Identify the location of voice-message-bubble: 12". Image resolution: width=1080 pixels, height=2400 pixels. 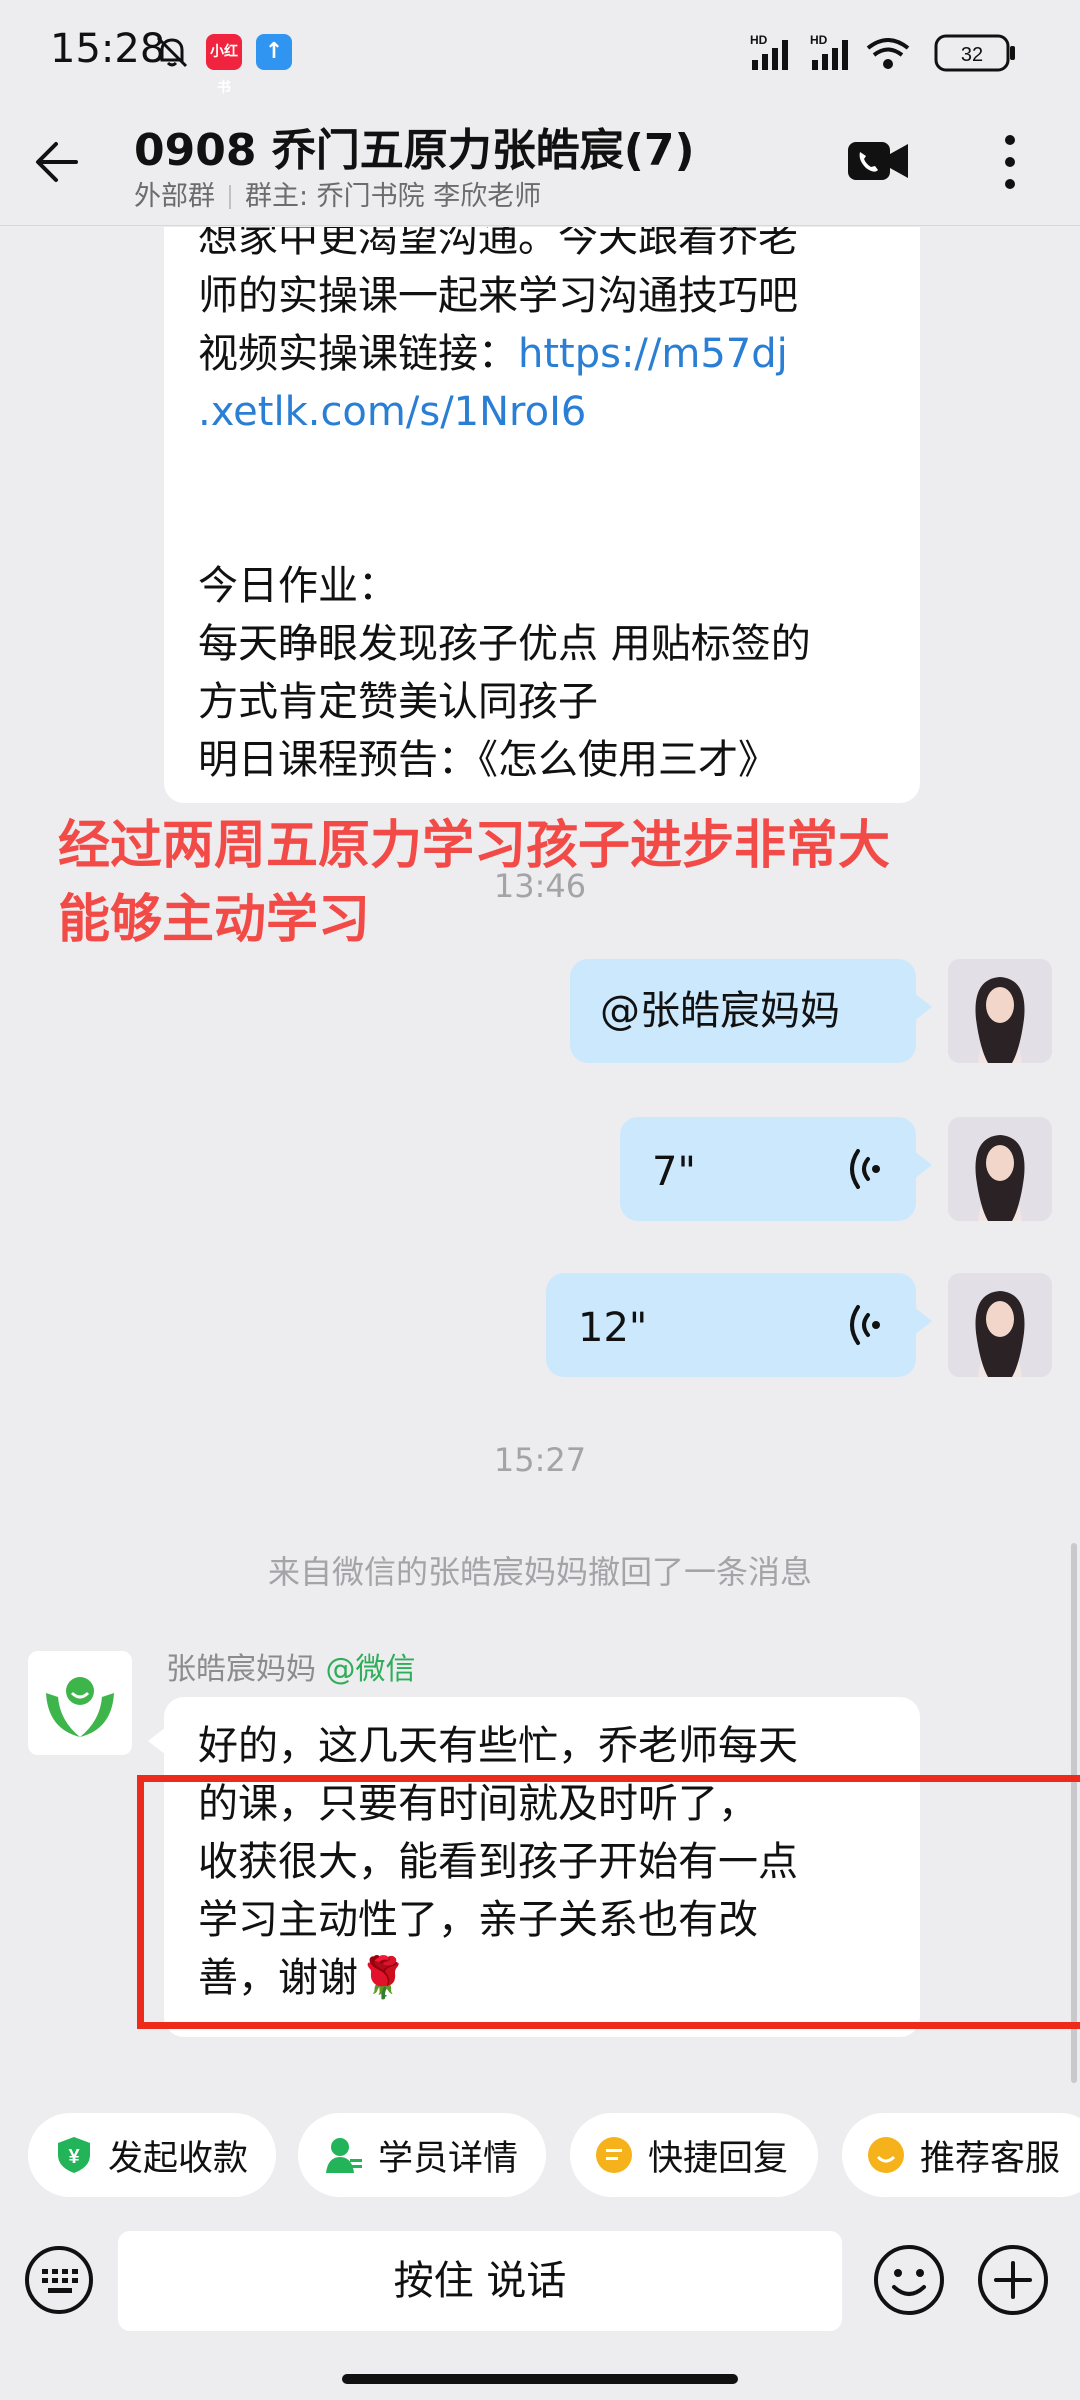
(739, 1325).